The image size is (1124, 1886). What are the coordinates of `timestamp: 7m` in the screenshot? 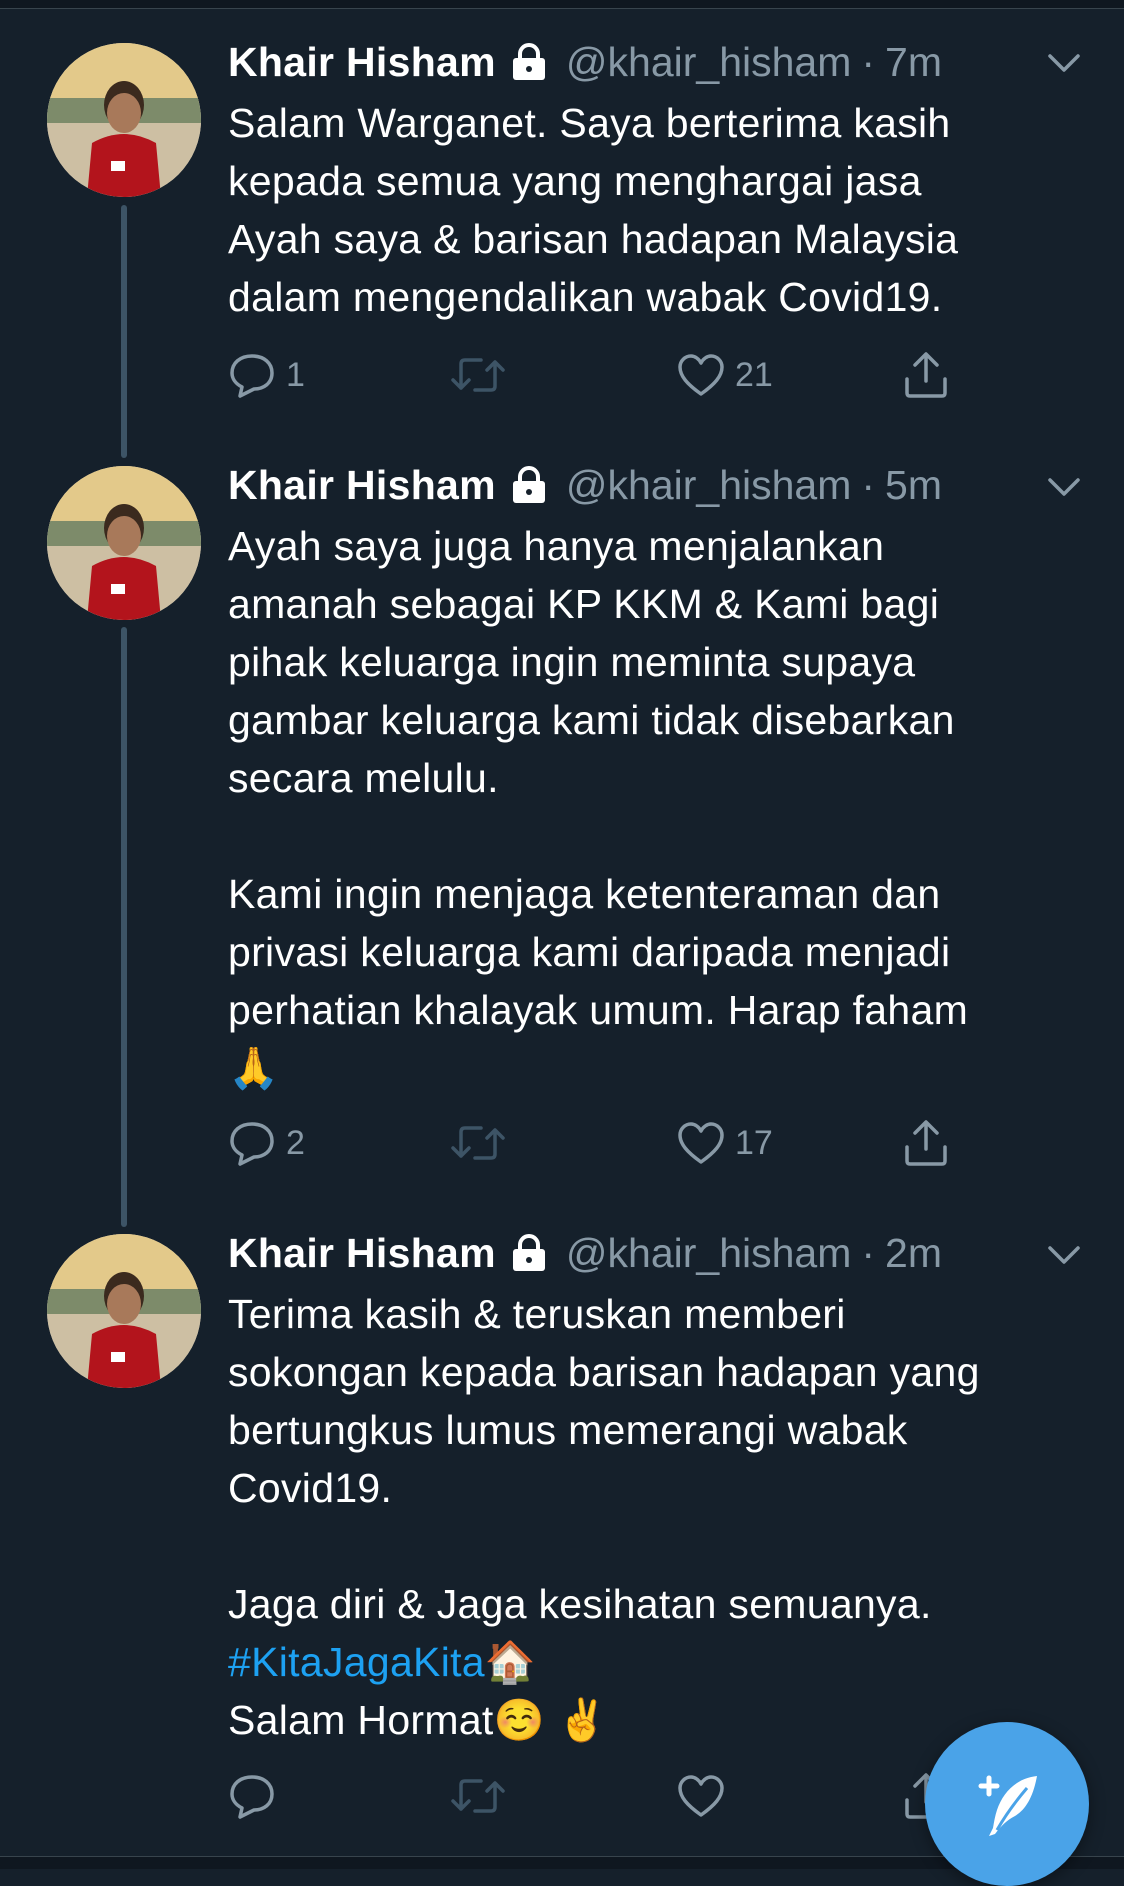 It's located at (913, 62).